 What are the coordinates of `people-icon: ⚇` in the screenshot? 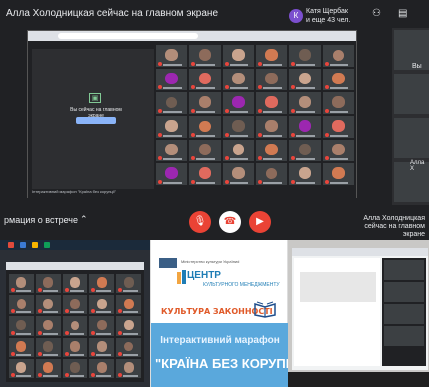 It's located at (376, 13).